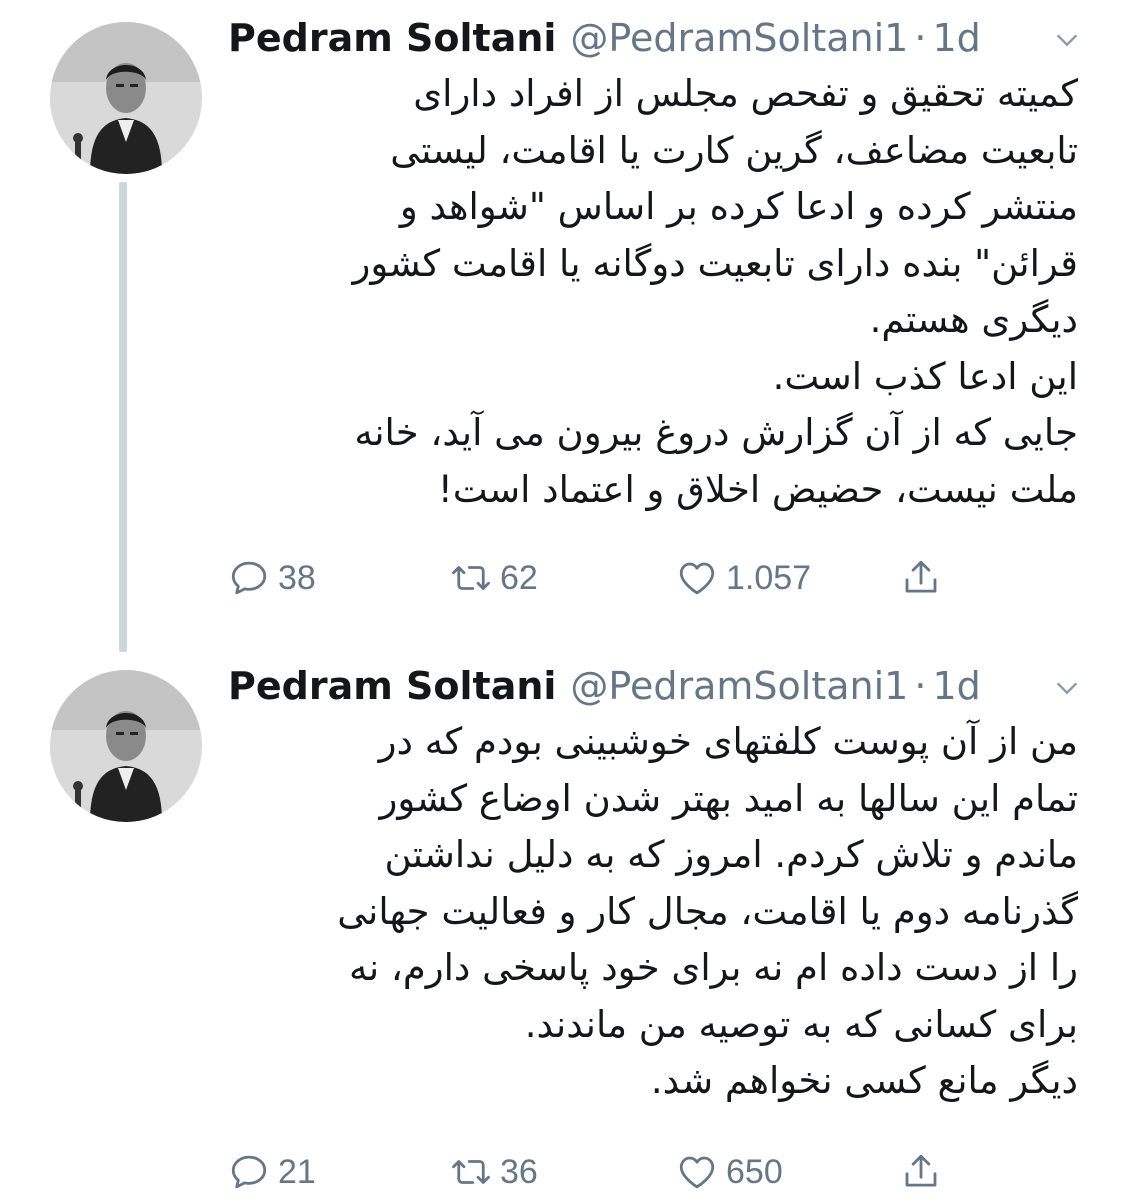 This screenshot has width=1125, height=1204. I want to click on thread-line, so click(123, 417).